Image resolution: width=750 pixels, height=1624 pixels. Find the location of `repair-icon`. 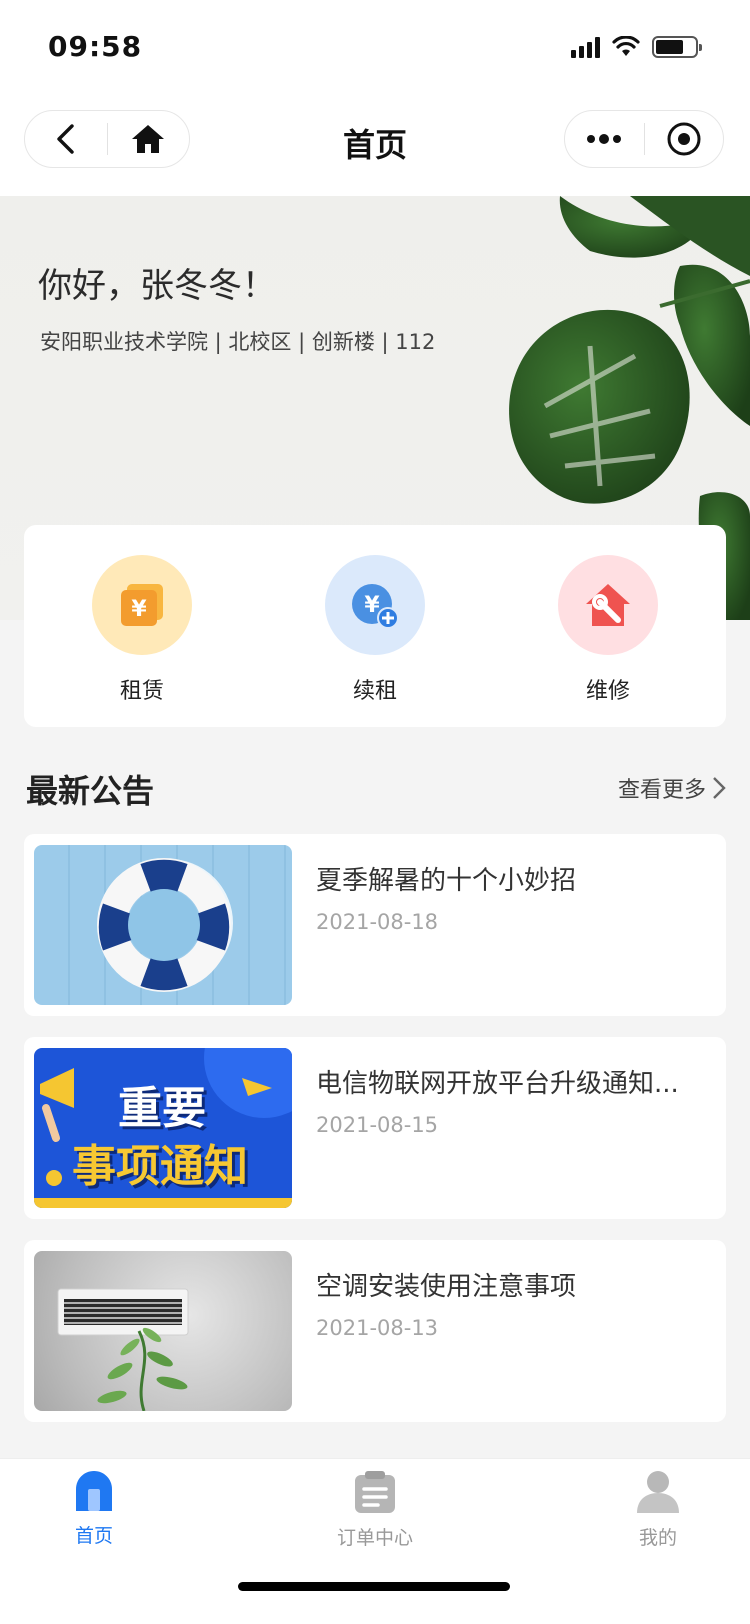

repair-icon is located at coordinates (608, 605).